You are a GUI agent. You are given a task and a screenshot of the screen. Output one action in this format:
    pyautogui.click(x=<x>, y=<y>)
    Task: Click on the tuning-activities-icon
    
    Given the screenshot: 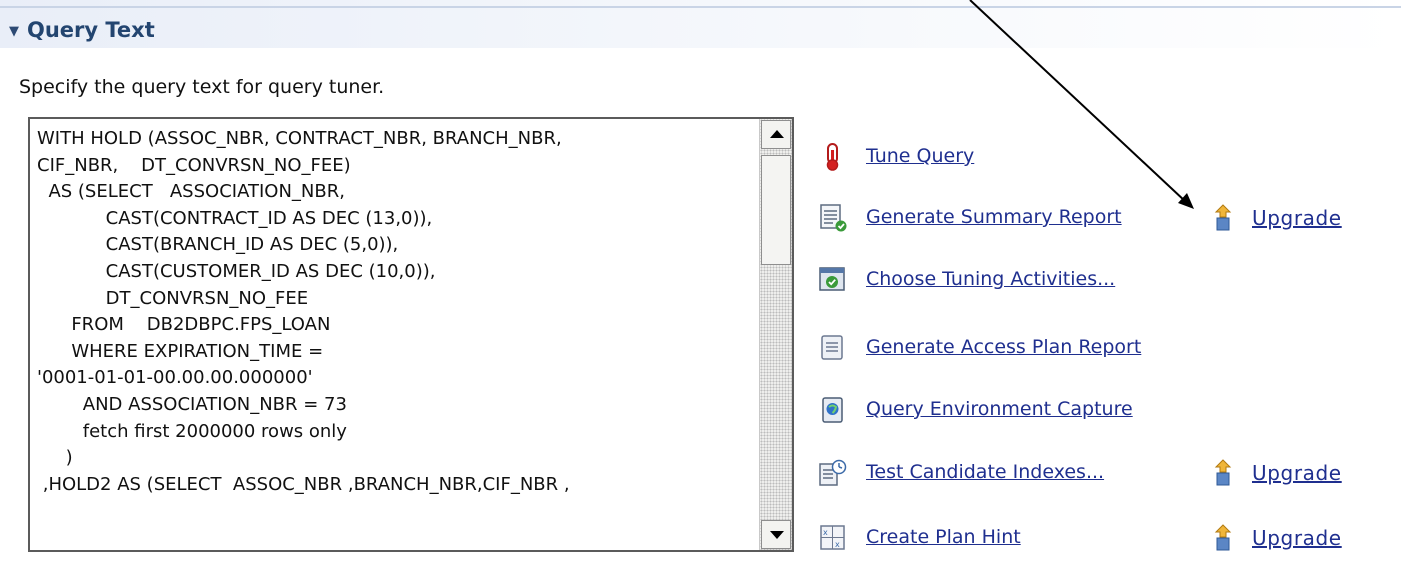 What is the action you would take?
    pyautogui.click(x=832, y=279)
    